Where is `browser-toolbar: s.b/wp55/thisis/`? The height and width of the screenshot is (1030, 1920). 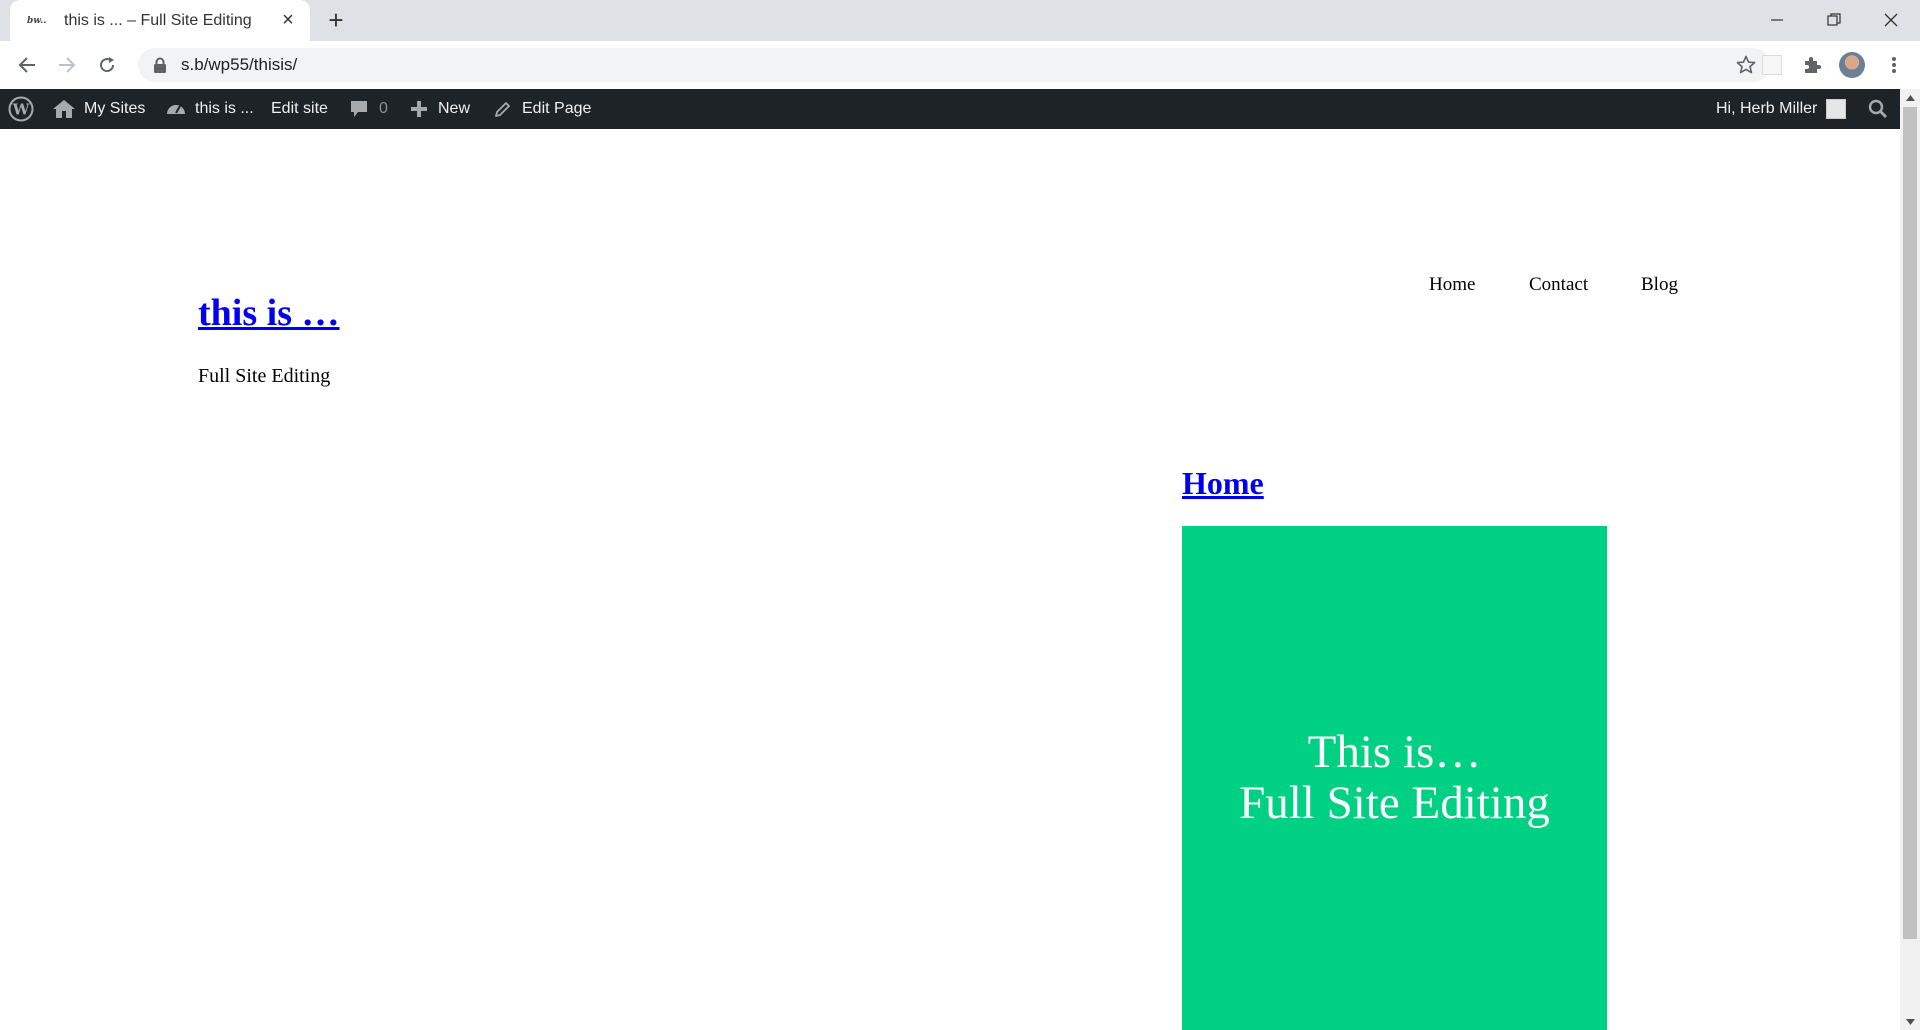 browser-toolbar: s.b/wp55/thisis/ is located at coordinates (960, 65).